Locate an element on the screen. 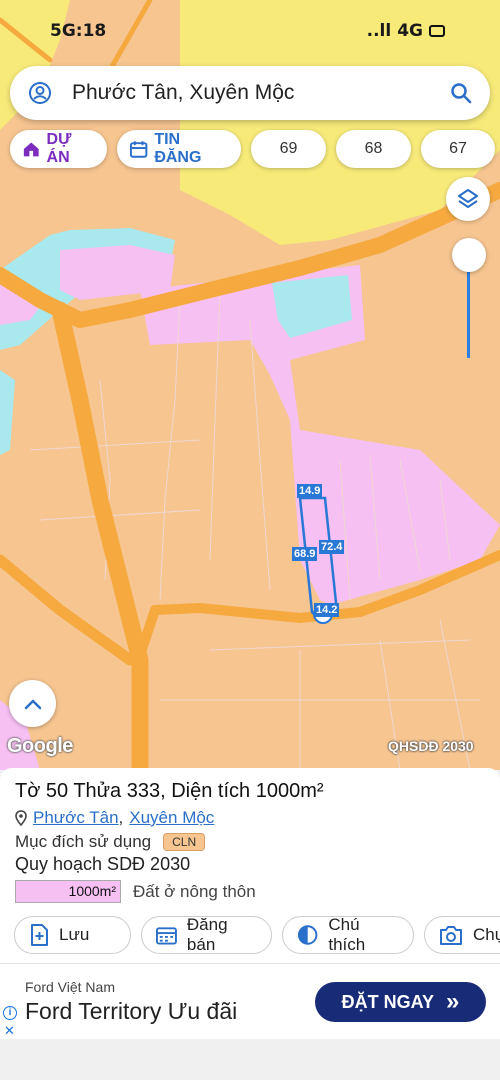 This screenshot has width=500, height=1080. save-label: Lưu is located at coordinates (74, 934).